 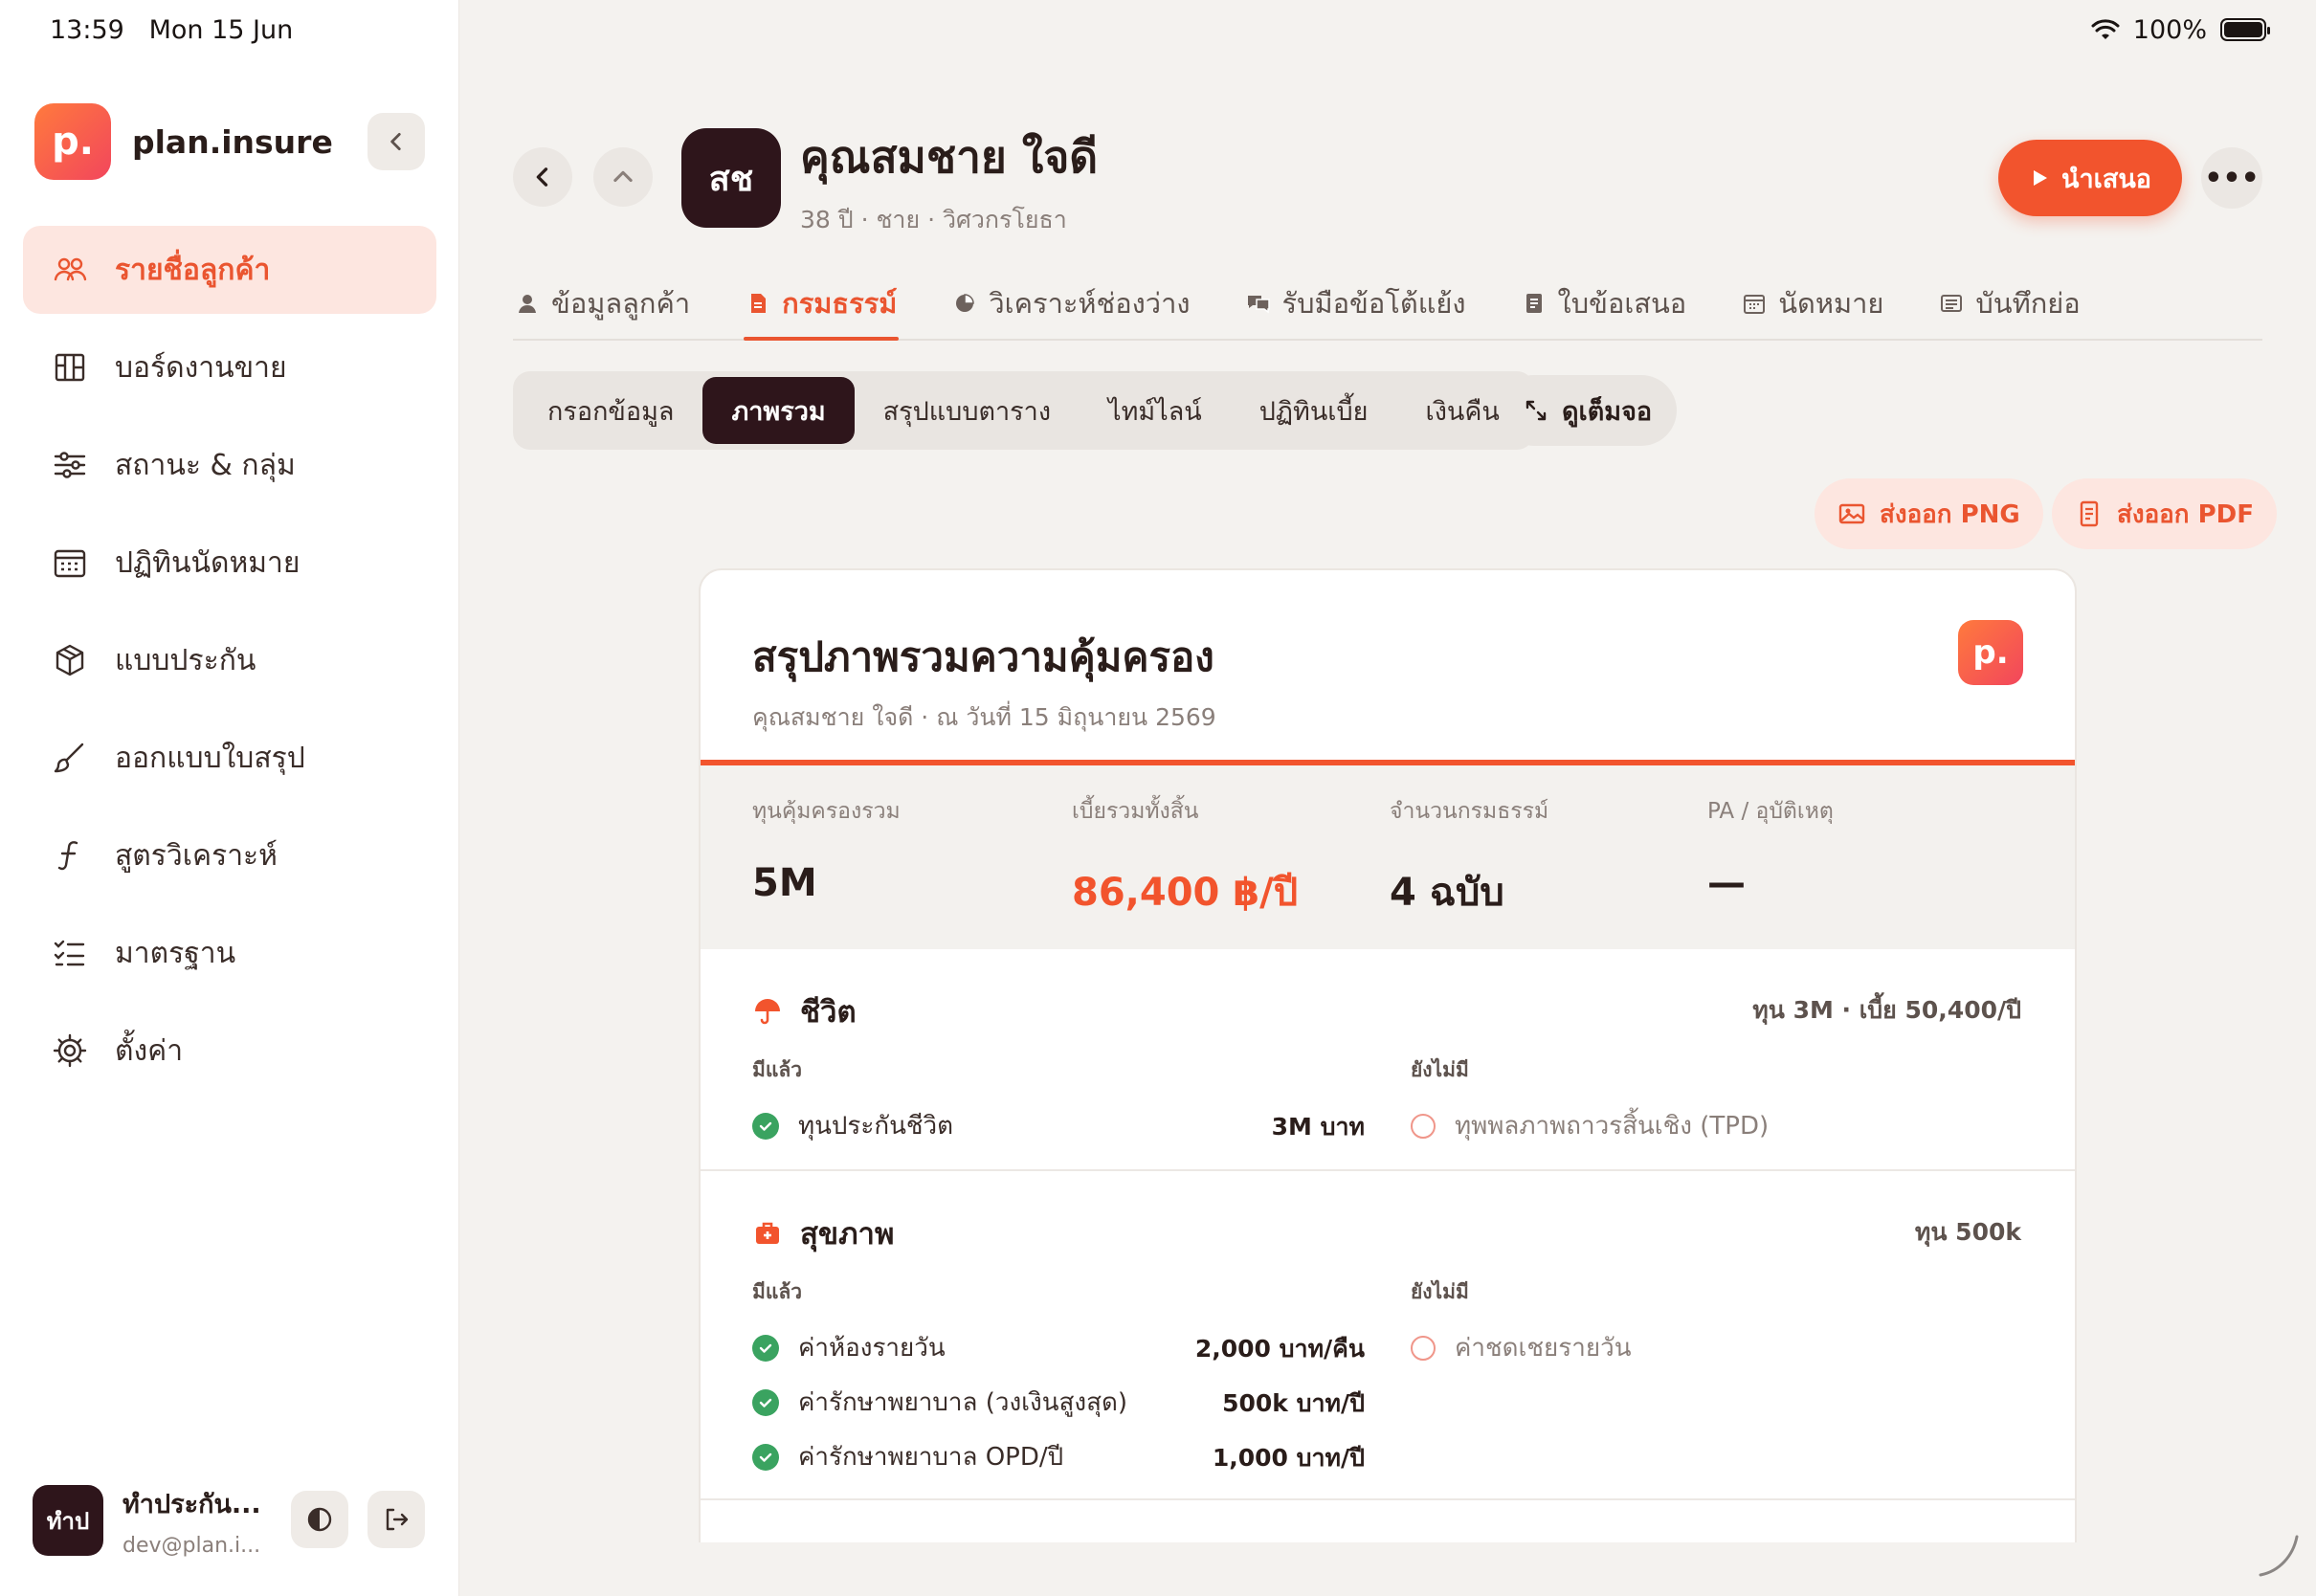 I want to click on chat-icon, so click(x=1258, y=305).